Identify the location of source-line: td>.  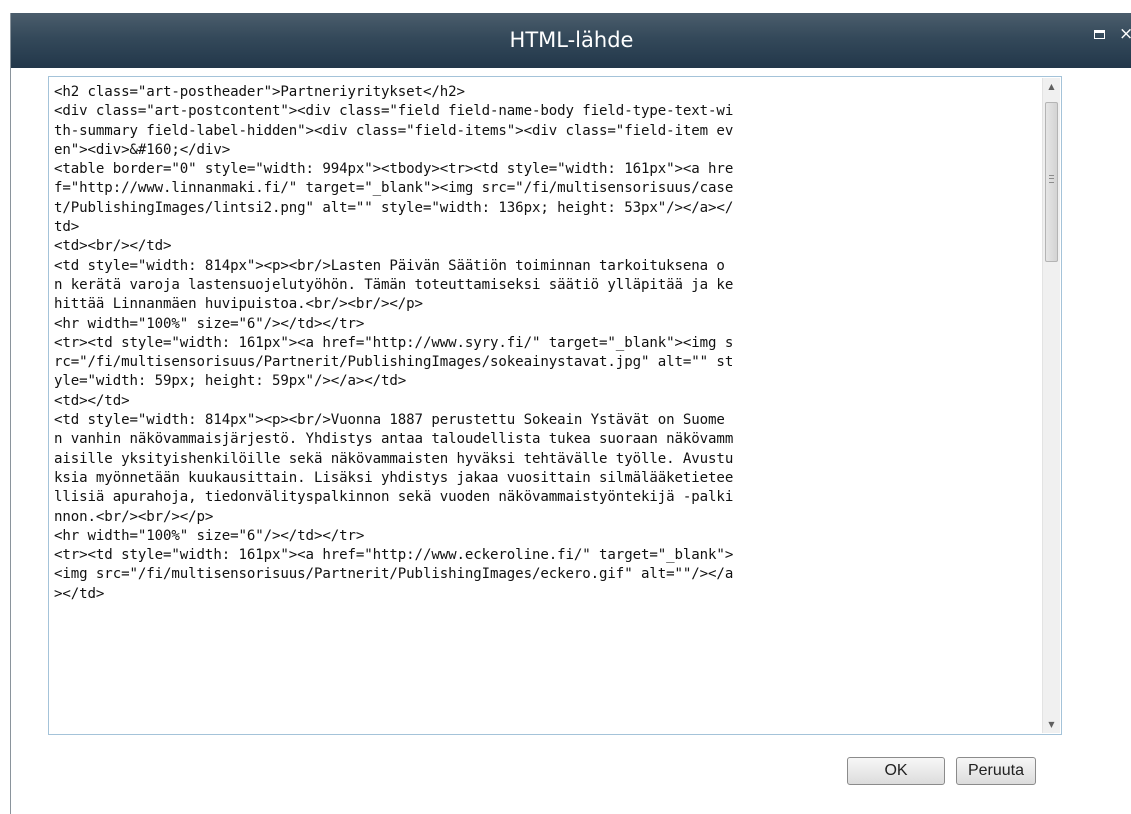
(67, 227).